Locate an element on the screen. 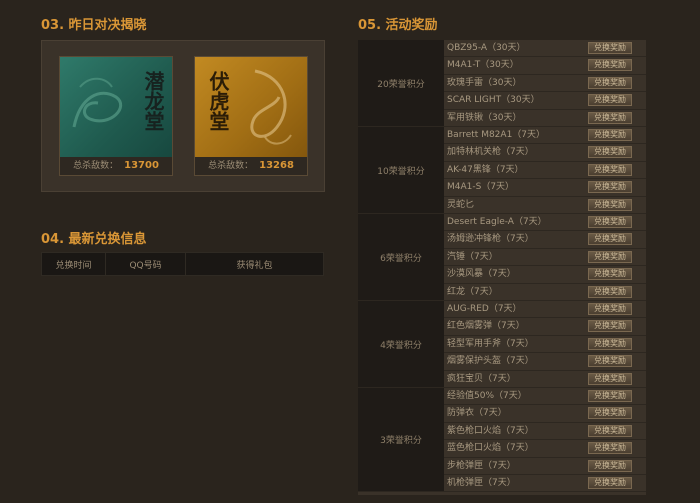 The image size is (700, 503). reward-item-name: AUG-RED（7天） is located at coordinates (484, 309).